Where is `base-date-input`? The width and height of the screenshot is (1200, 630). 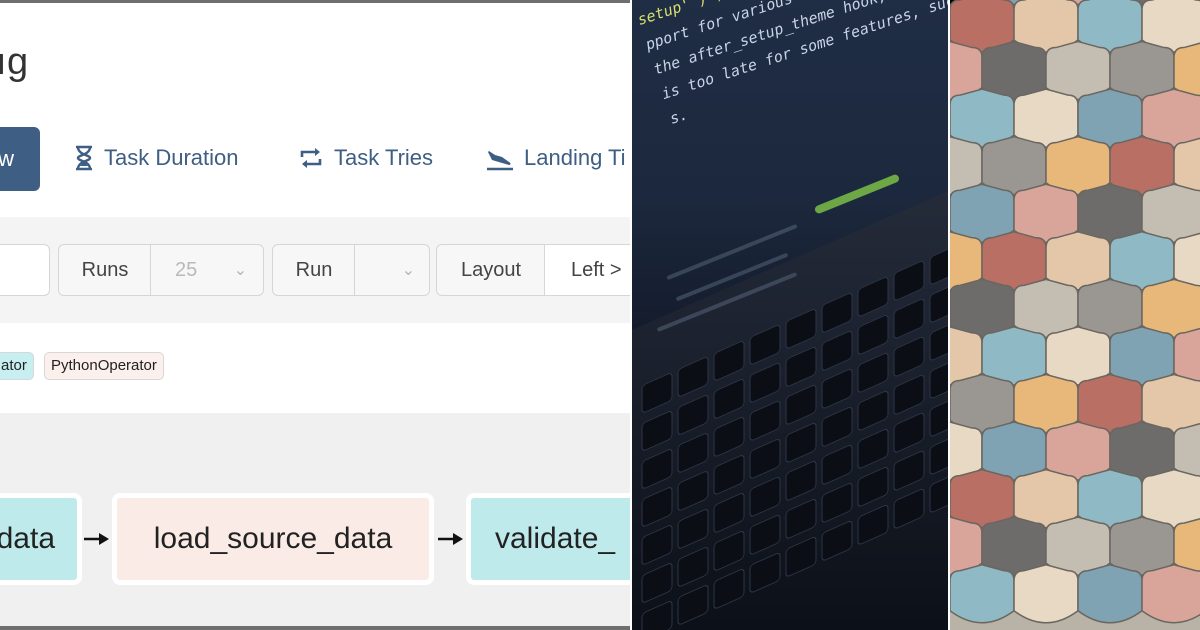
base-date-input is located at coordinates (25, 270).